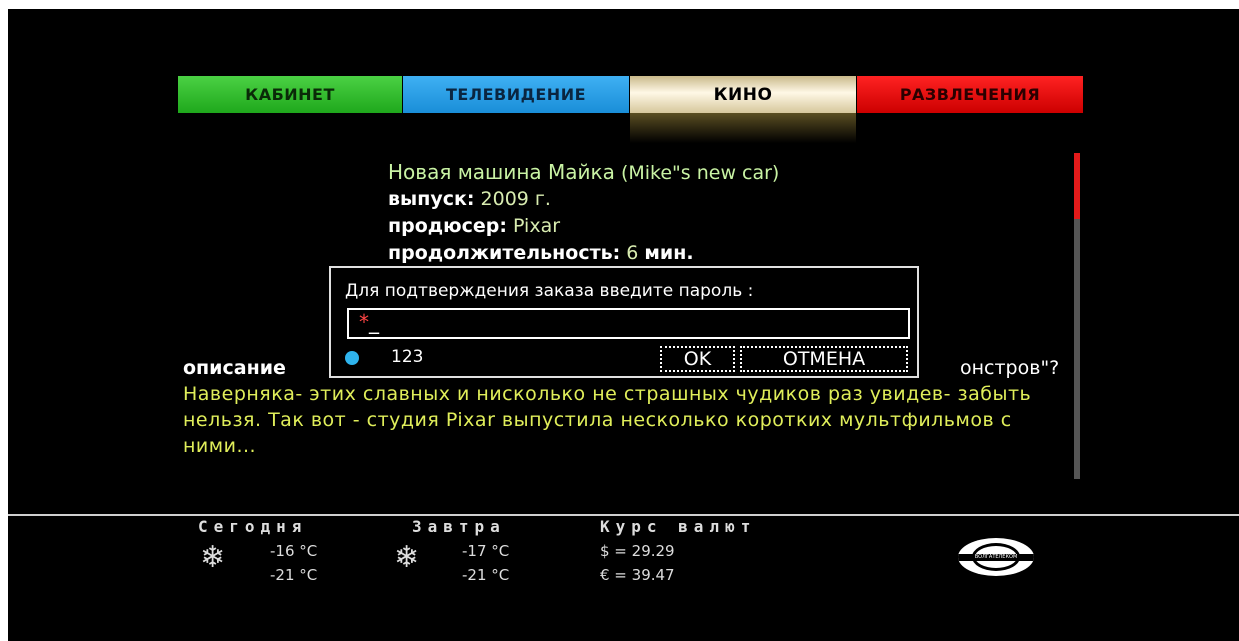 This screenshot has height=641, width=1239. What do you see at coordinates (407, 357) in the screenshot?
I see `password-hint: 123` at bounding box center [407, 357].